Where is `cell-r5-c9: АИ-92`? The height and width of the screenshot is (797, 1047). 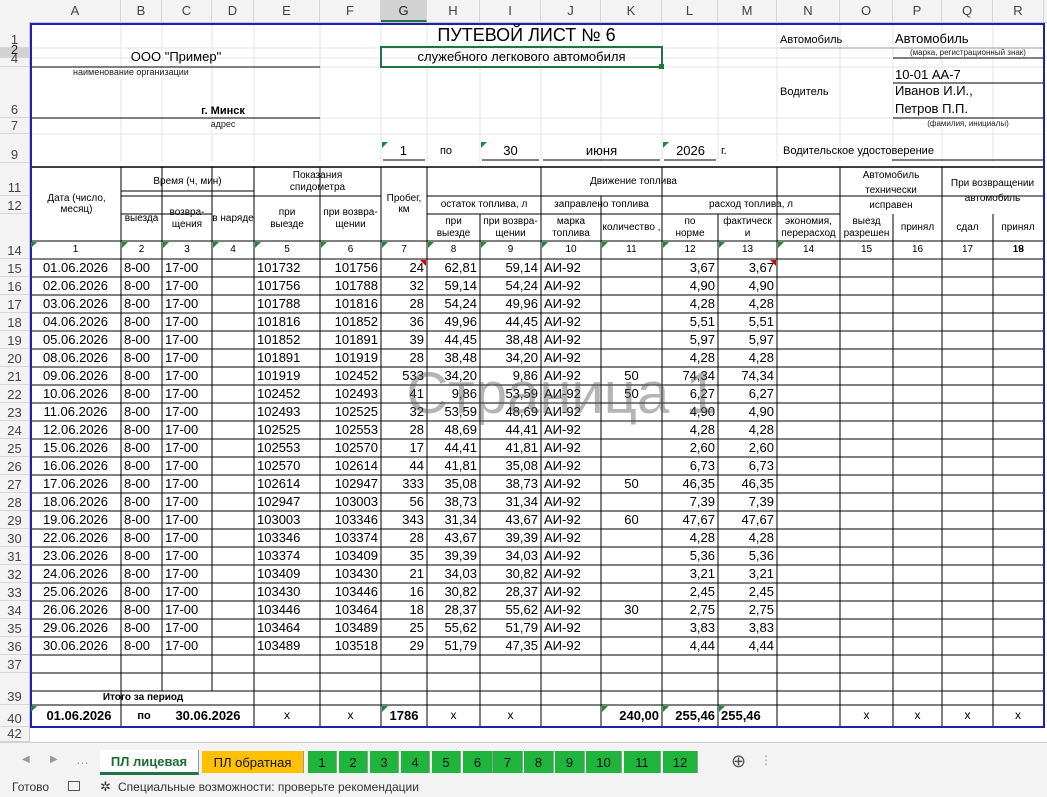 cell-r5-c9: АИ-92 is located at coordinates (571, 340).